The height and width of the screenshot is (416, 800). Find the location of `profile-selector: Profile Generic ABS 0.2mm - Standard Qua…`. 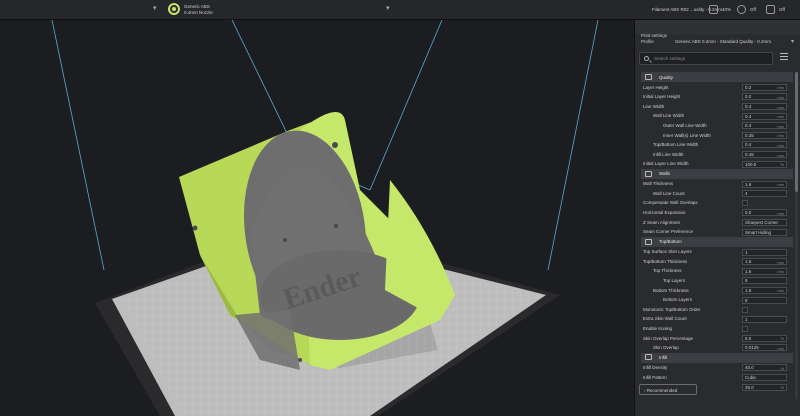

profile-selector: Profile Generic ABS 0.2mm - Standard Qua… is located at coordinates (717, 42).